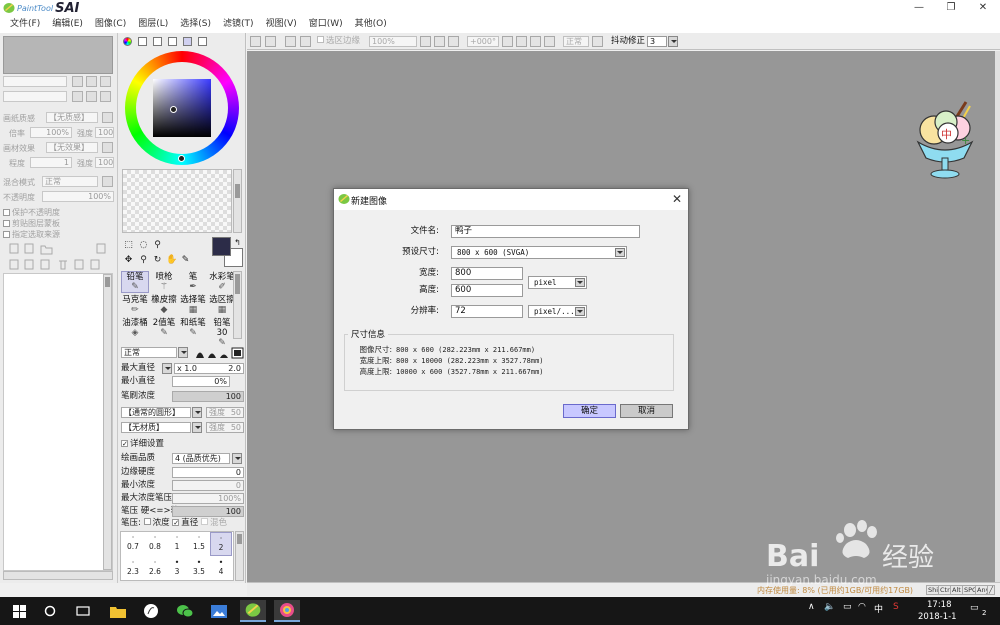  I want to click on flip-icon, so click(549, 41).